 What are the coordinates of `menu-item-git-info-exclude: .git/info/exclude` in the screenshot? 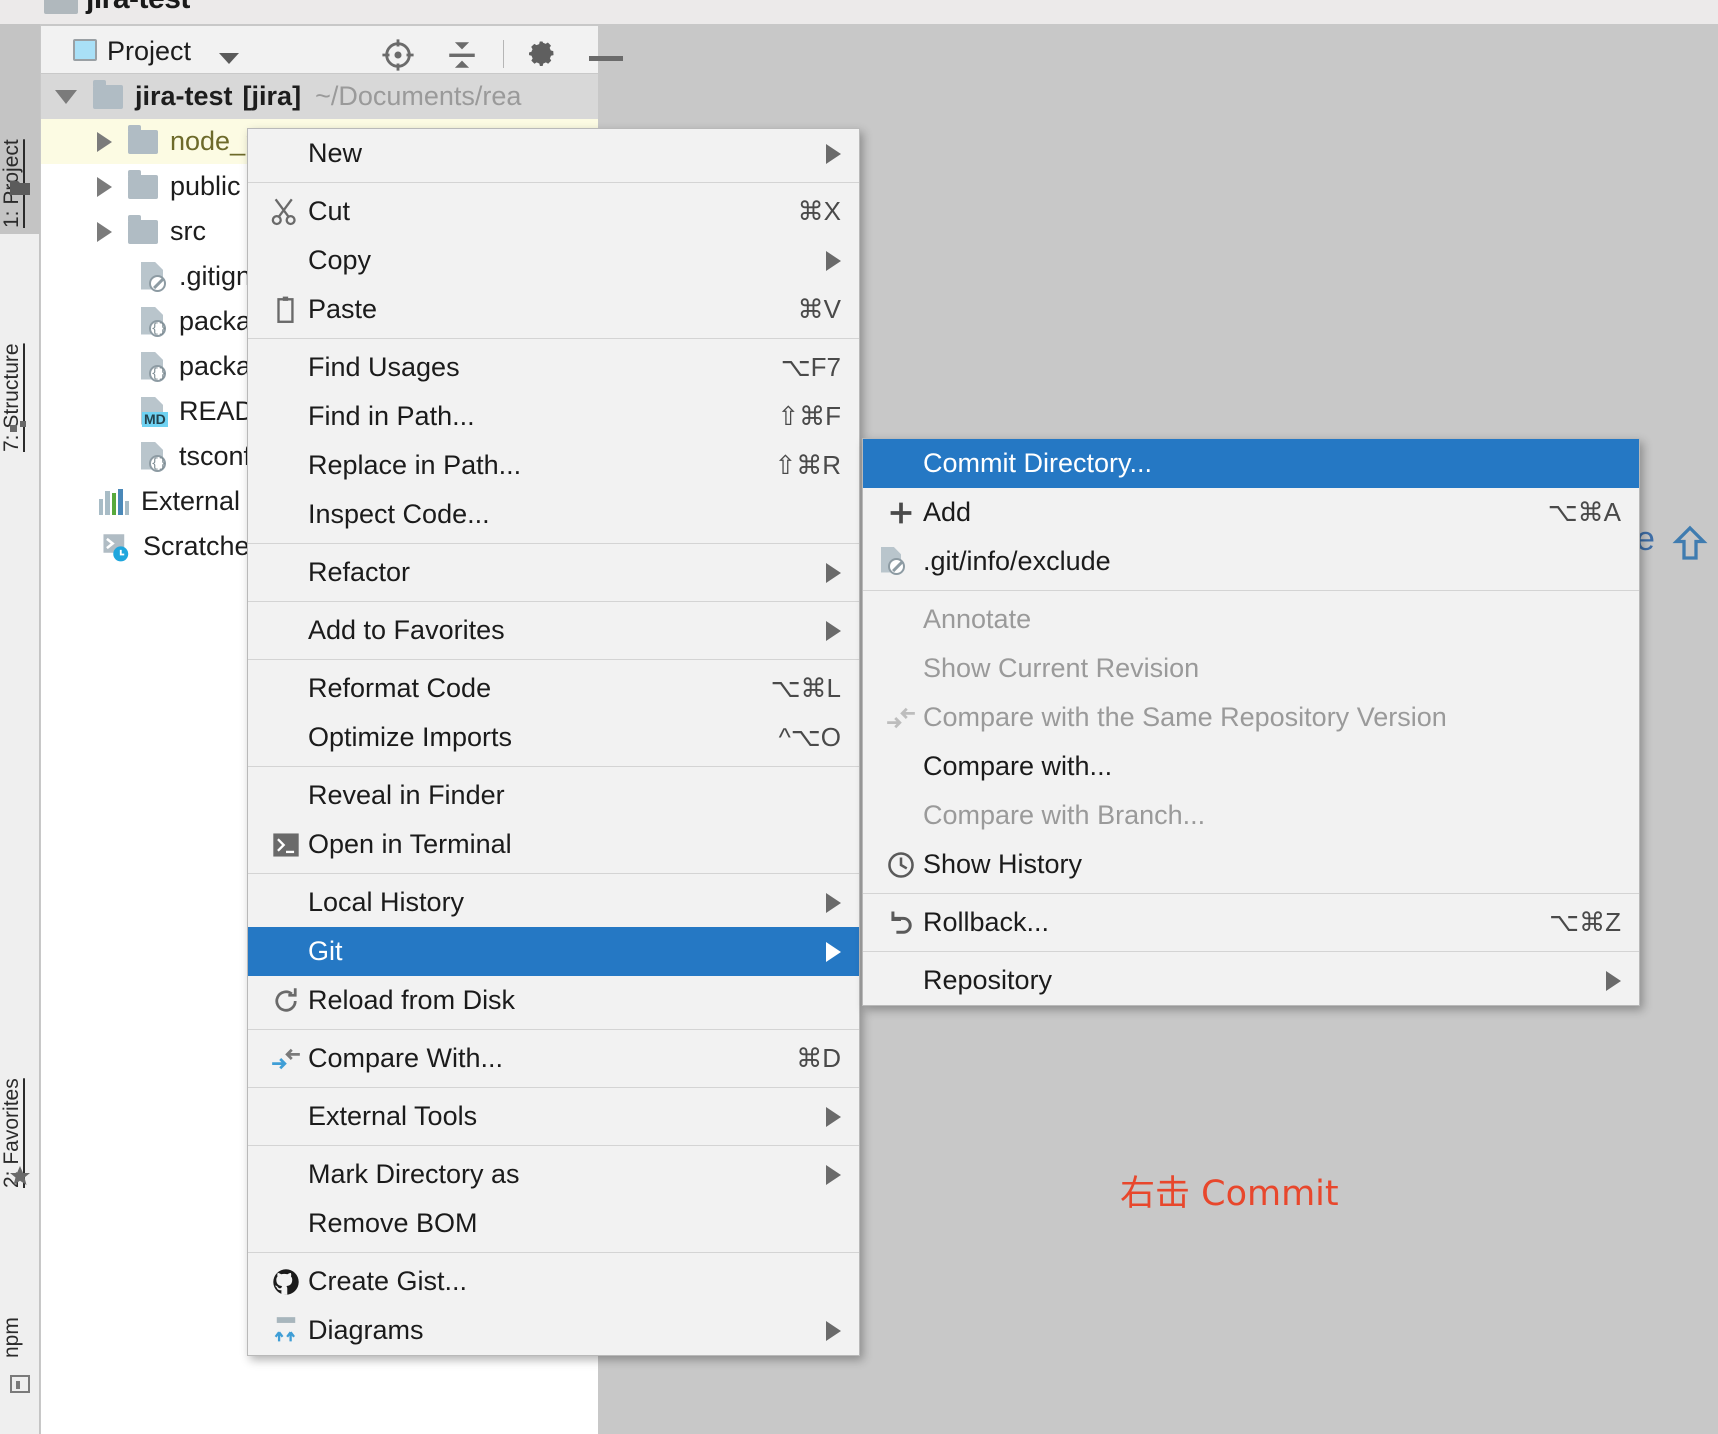 It's located at (1251, 561).